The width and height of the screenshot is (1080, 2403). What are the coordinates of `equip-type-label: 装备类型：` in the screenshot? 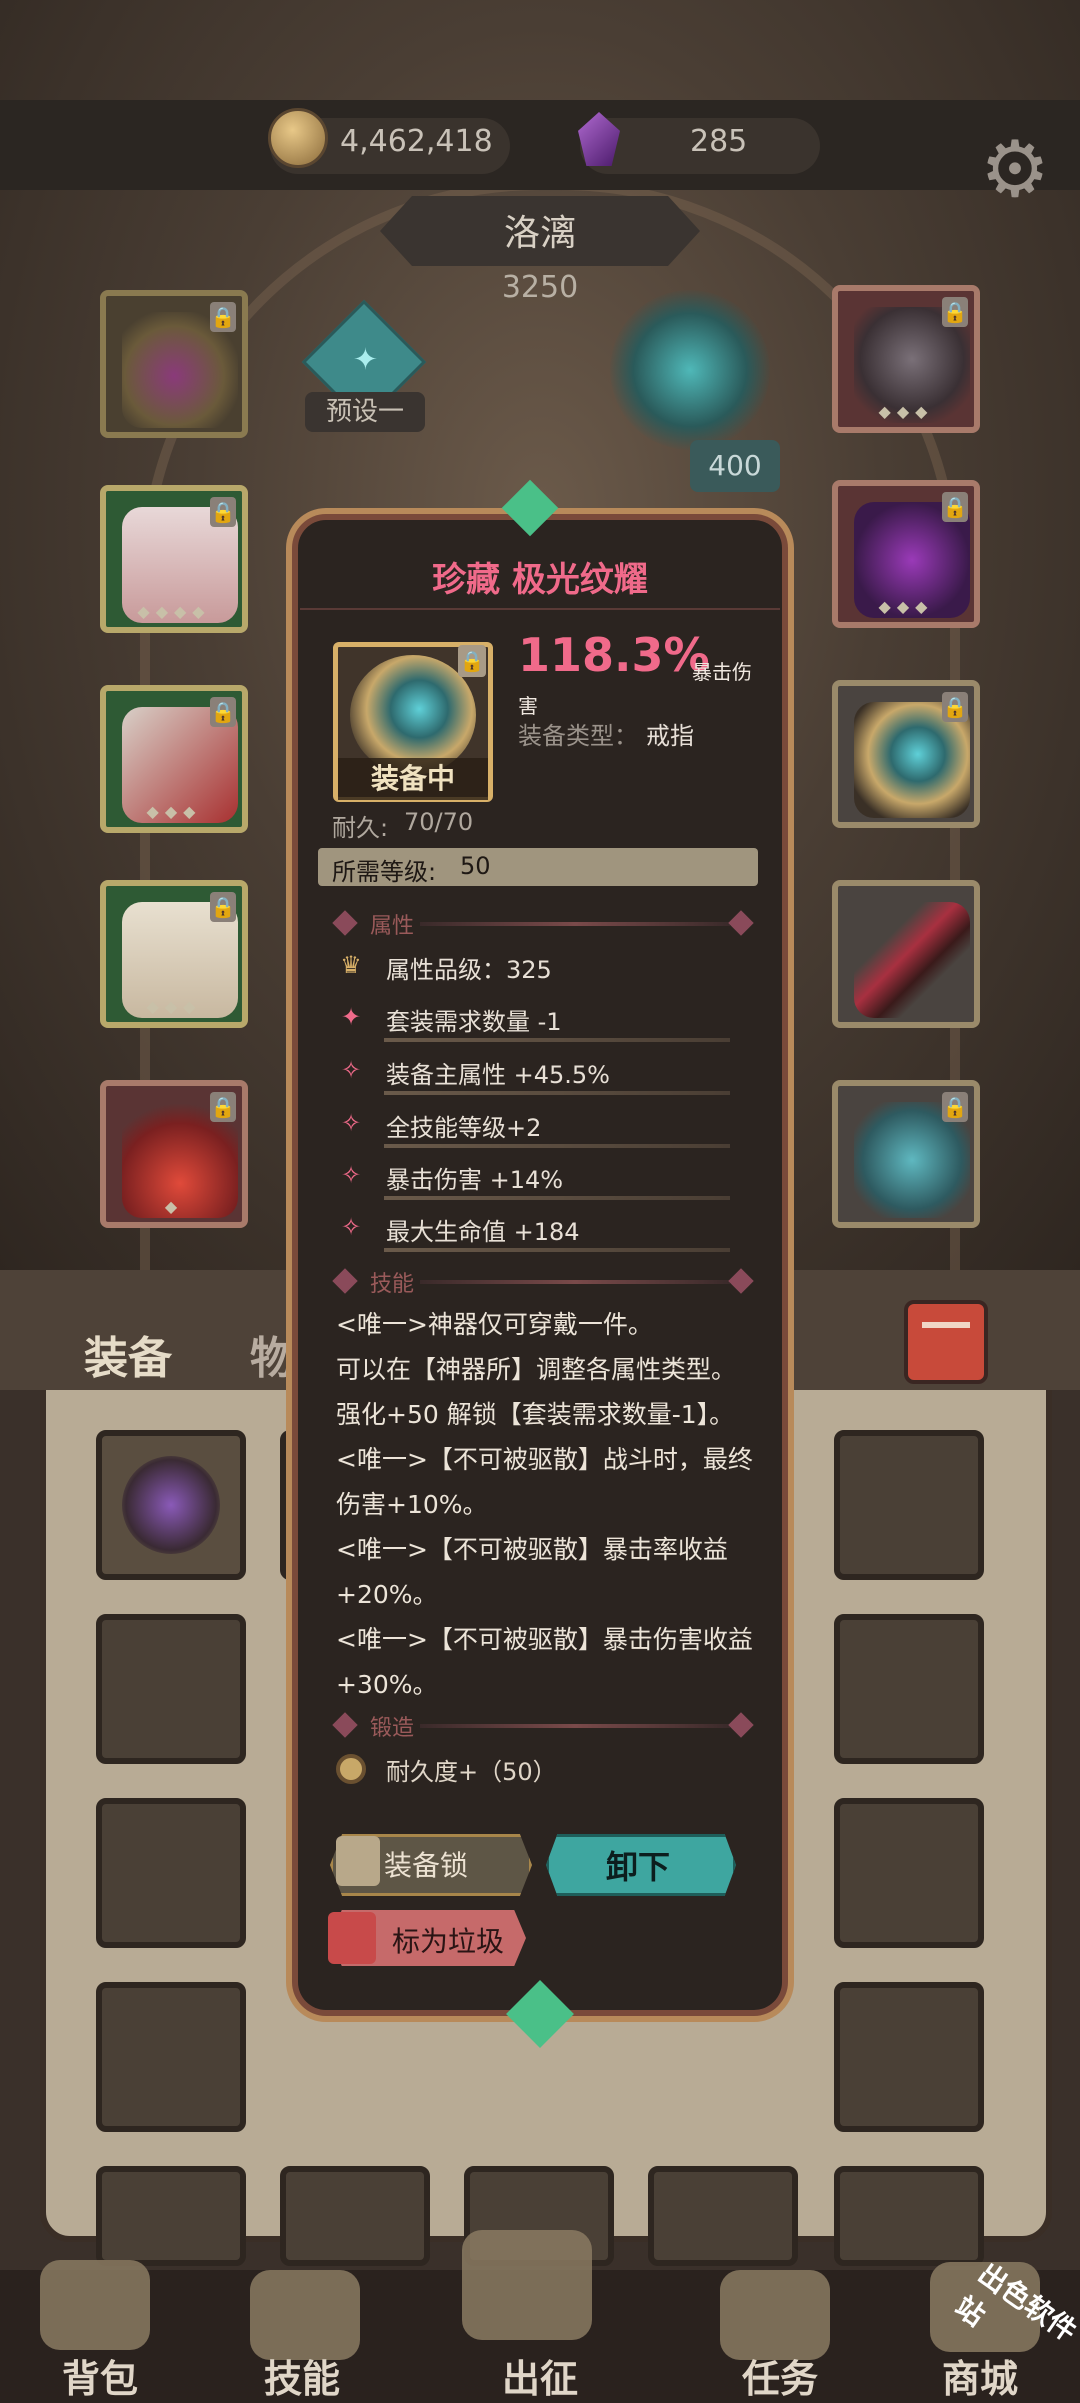 It's located at (578, 736).